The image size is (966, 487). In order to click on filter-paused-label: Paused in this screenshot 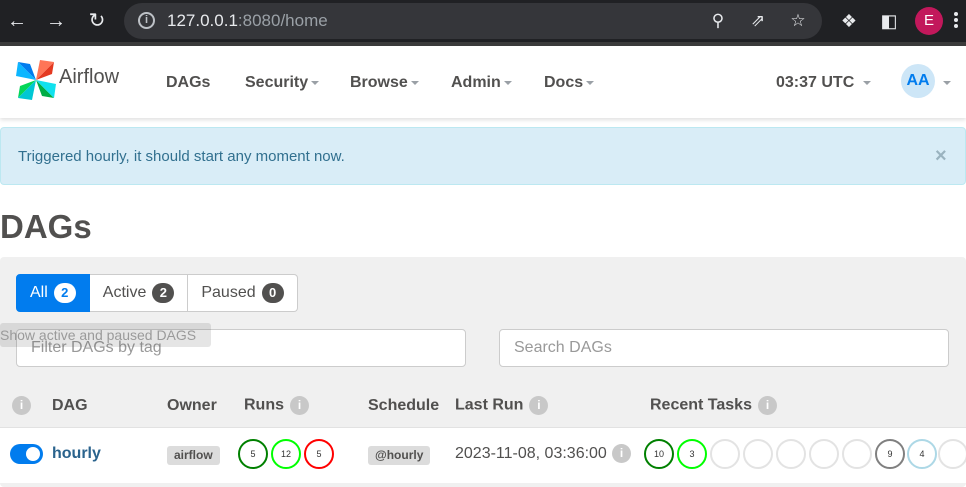, I will do `click(228, 292)`.